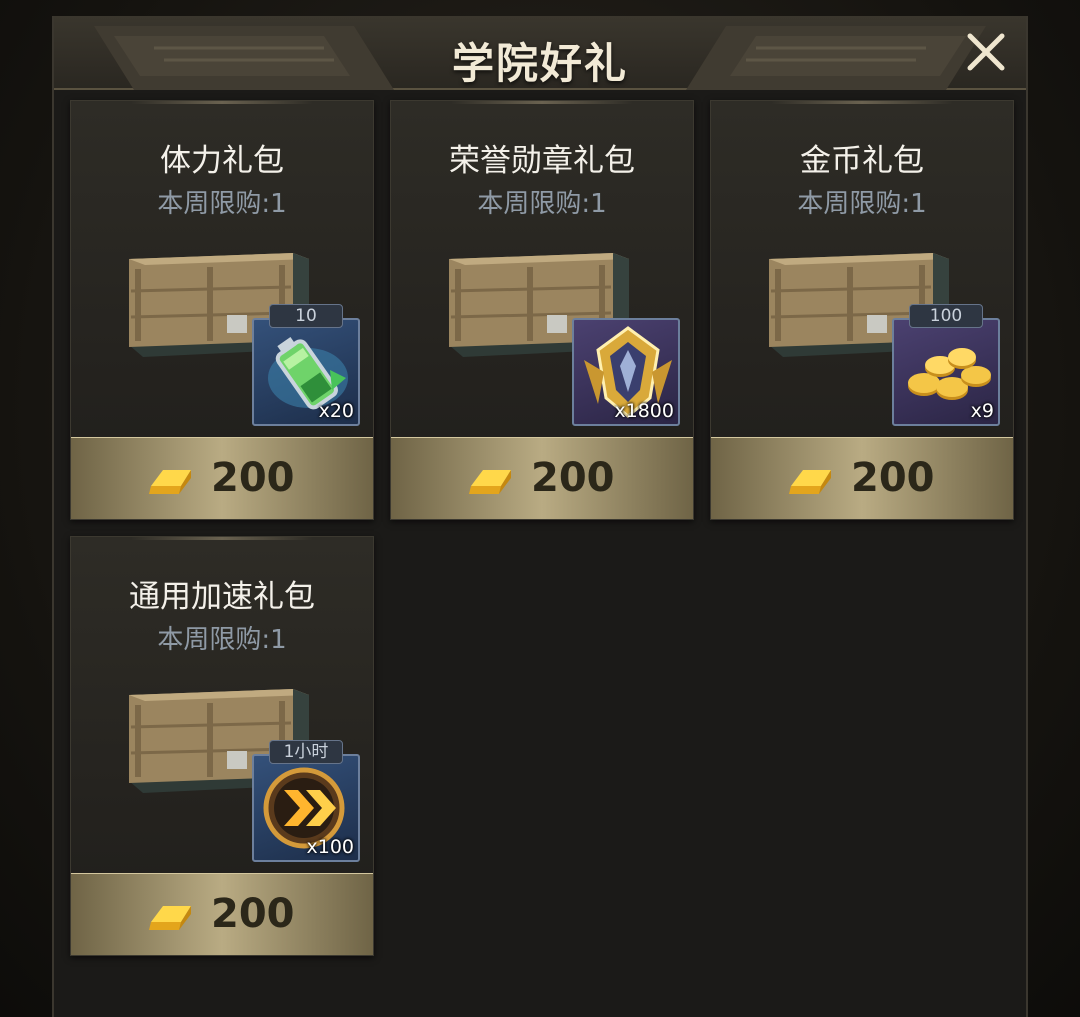 Image resolution: width=1080 pixels, height=1017 pixels. What do you see at coordinates (539, 63) in the screenshot?
I see `page-title: 学院好礼` at bounding box center [539, 63].